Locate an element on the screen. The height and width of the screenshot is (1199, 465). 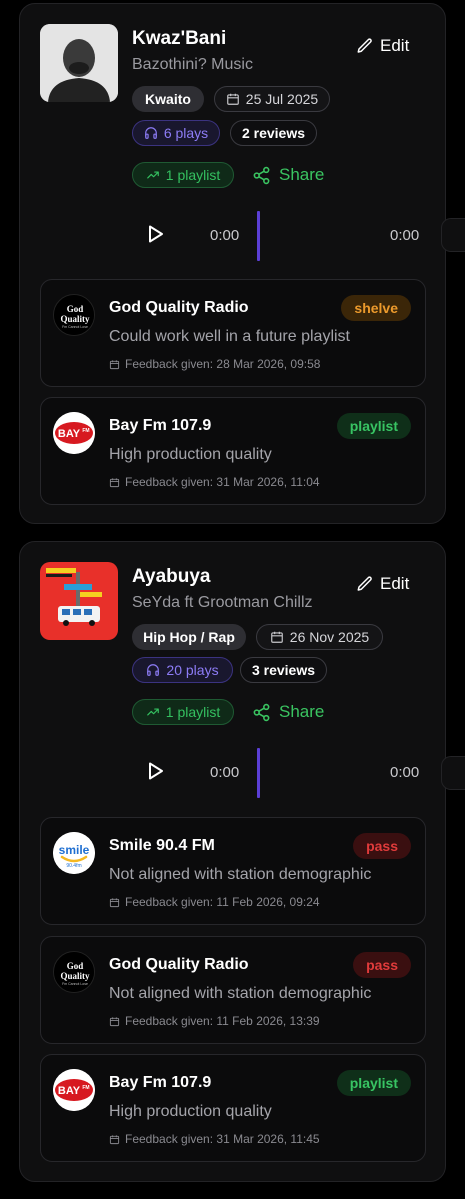
reviews-label: 2 reviews is located at coordinates (273, 133).